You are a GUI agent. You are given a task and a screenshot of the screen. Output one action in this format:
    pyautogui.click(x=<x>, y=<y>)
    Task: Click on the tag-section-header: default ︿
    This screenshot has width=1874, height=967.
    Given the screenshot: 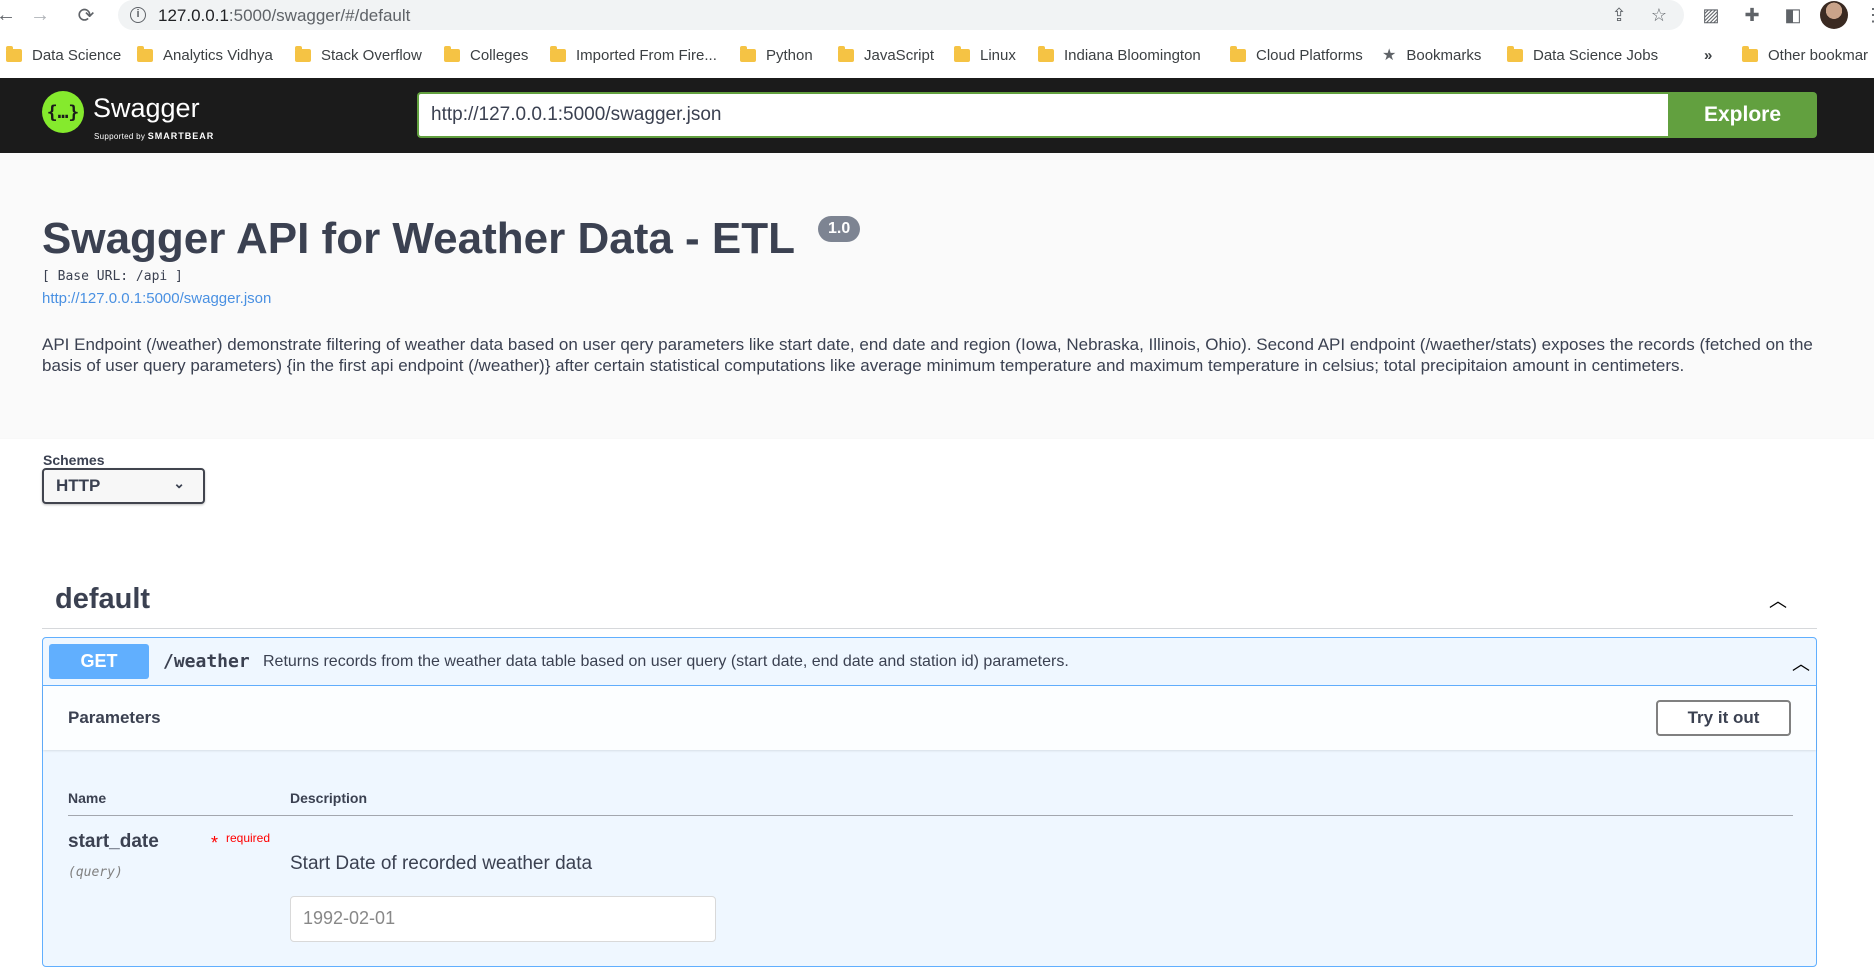 What is the action you would take?
    pyautogui.click(x=929, y=601)
    